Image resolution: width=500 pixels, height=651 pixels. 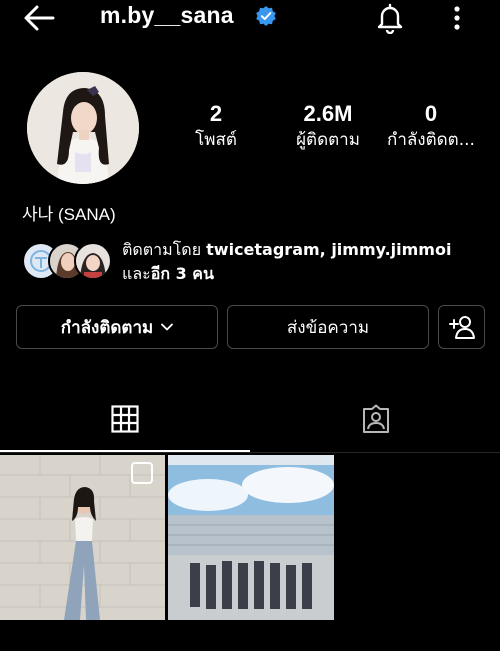 I want to click on profile-display-name: 사나 (SANA), so click(x=69, y=214).